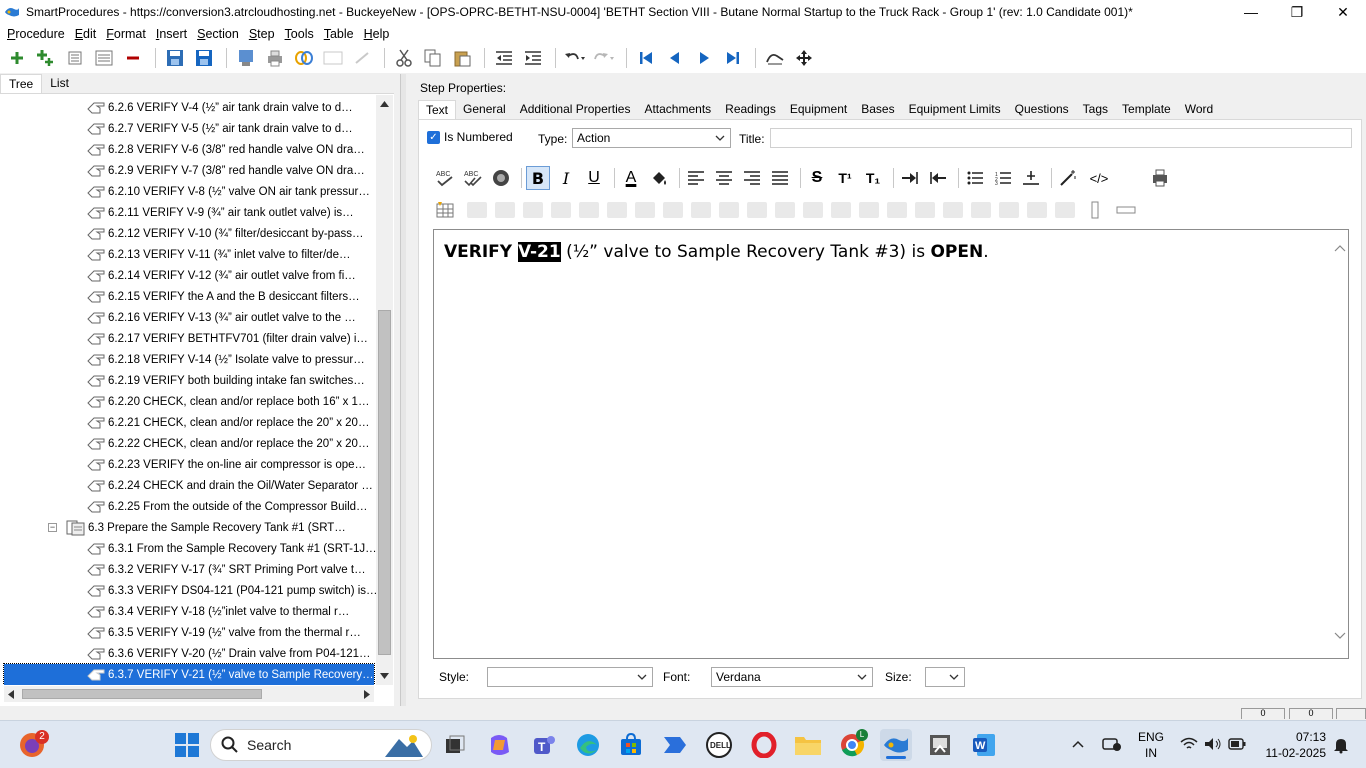 The width and height of the screenshot is (1366, 768). I want to click on publish-icon, so click(246, 58).